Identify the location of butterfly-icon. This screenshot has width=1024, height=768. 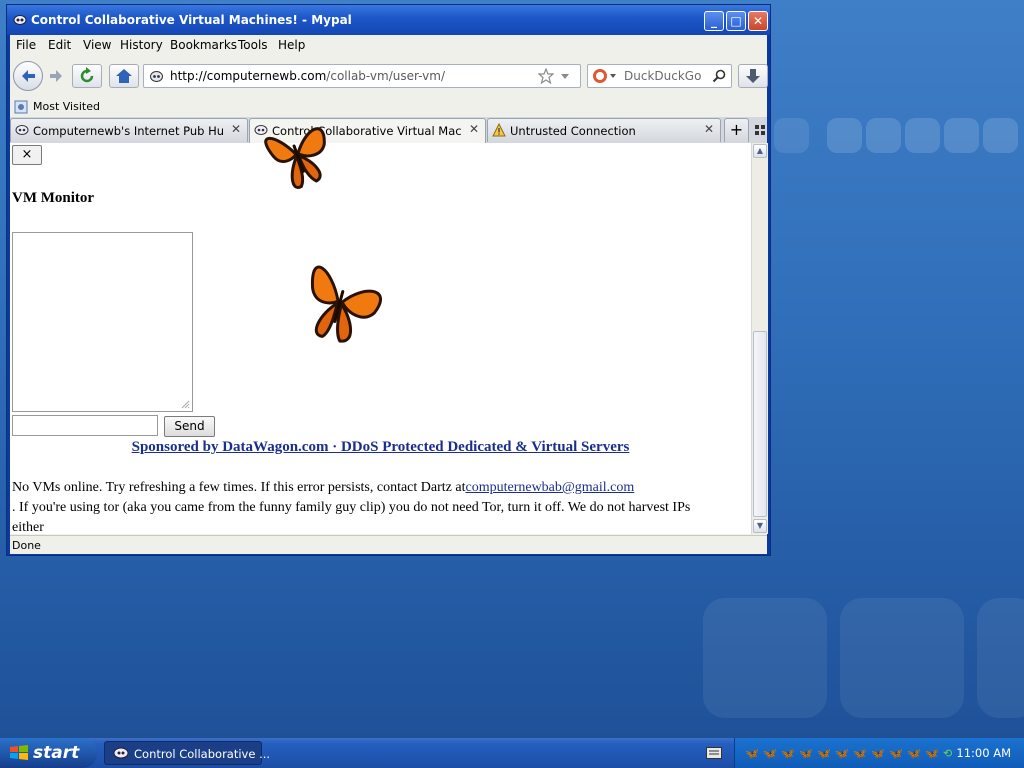
(295, 158).